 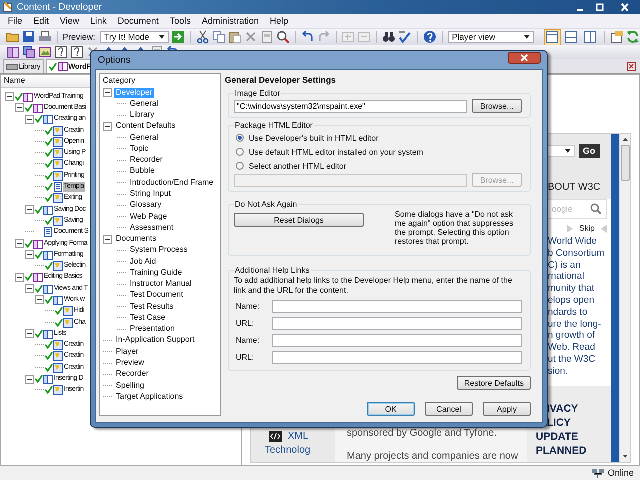 I want to click on preview-dropdown: Try It! Mode, so click(x=134, y=37).